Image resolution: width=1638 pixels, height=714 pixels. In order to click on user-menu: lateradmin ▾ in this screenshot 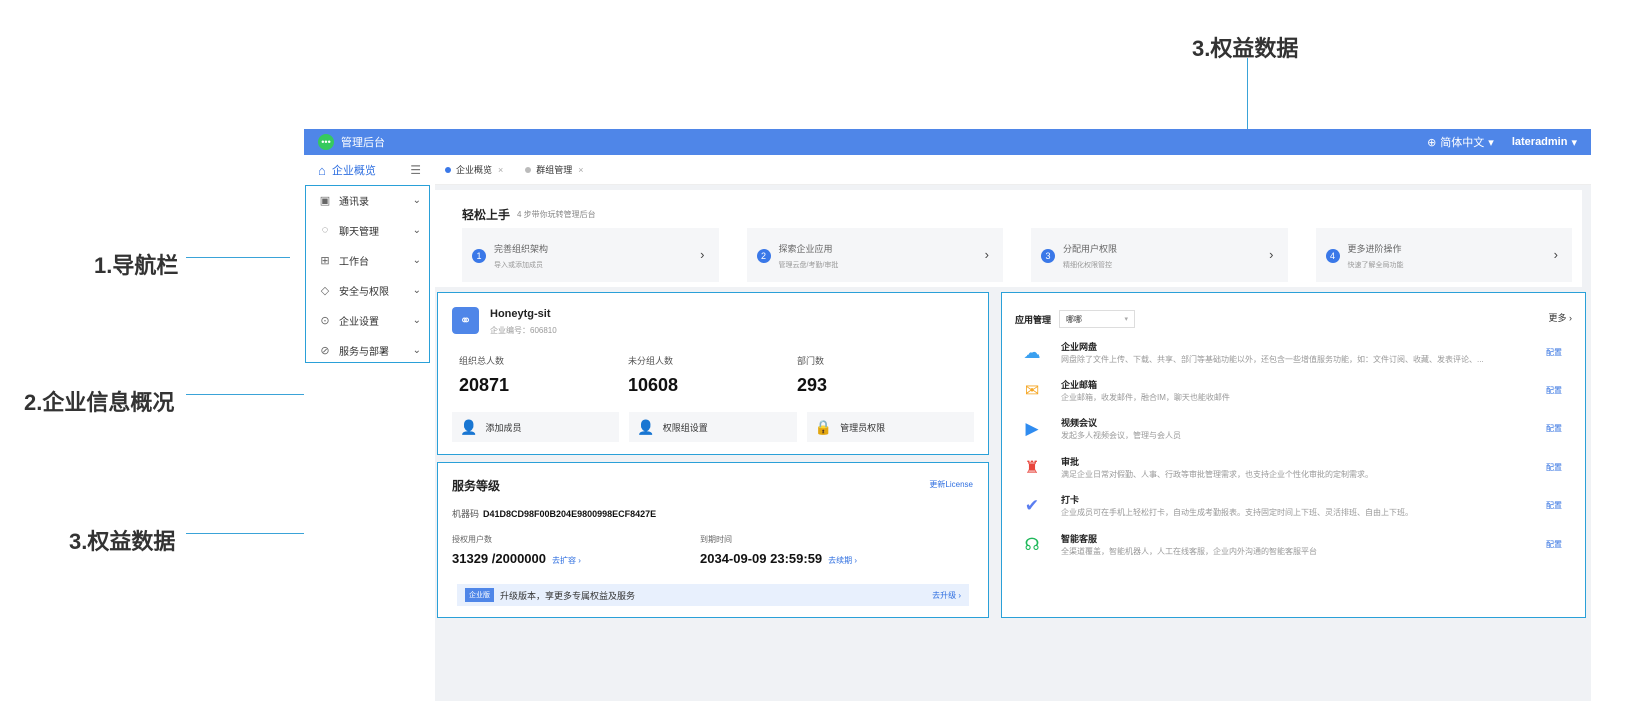, I will do `click(1544, 142)`.